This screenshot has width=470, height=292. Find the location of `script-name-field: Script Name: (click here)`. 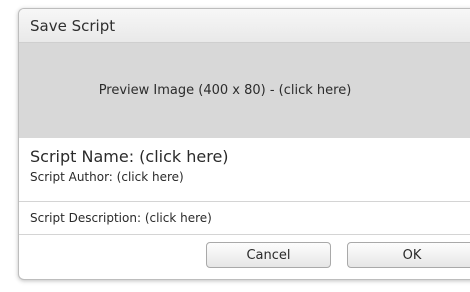

script-name-field: Script Name: (click here) is located at coordinates (250, 156).